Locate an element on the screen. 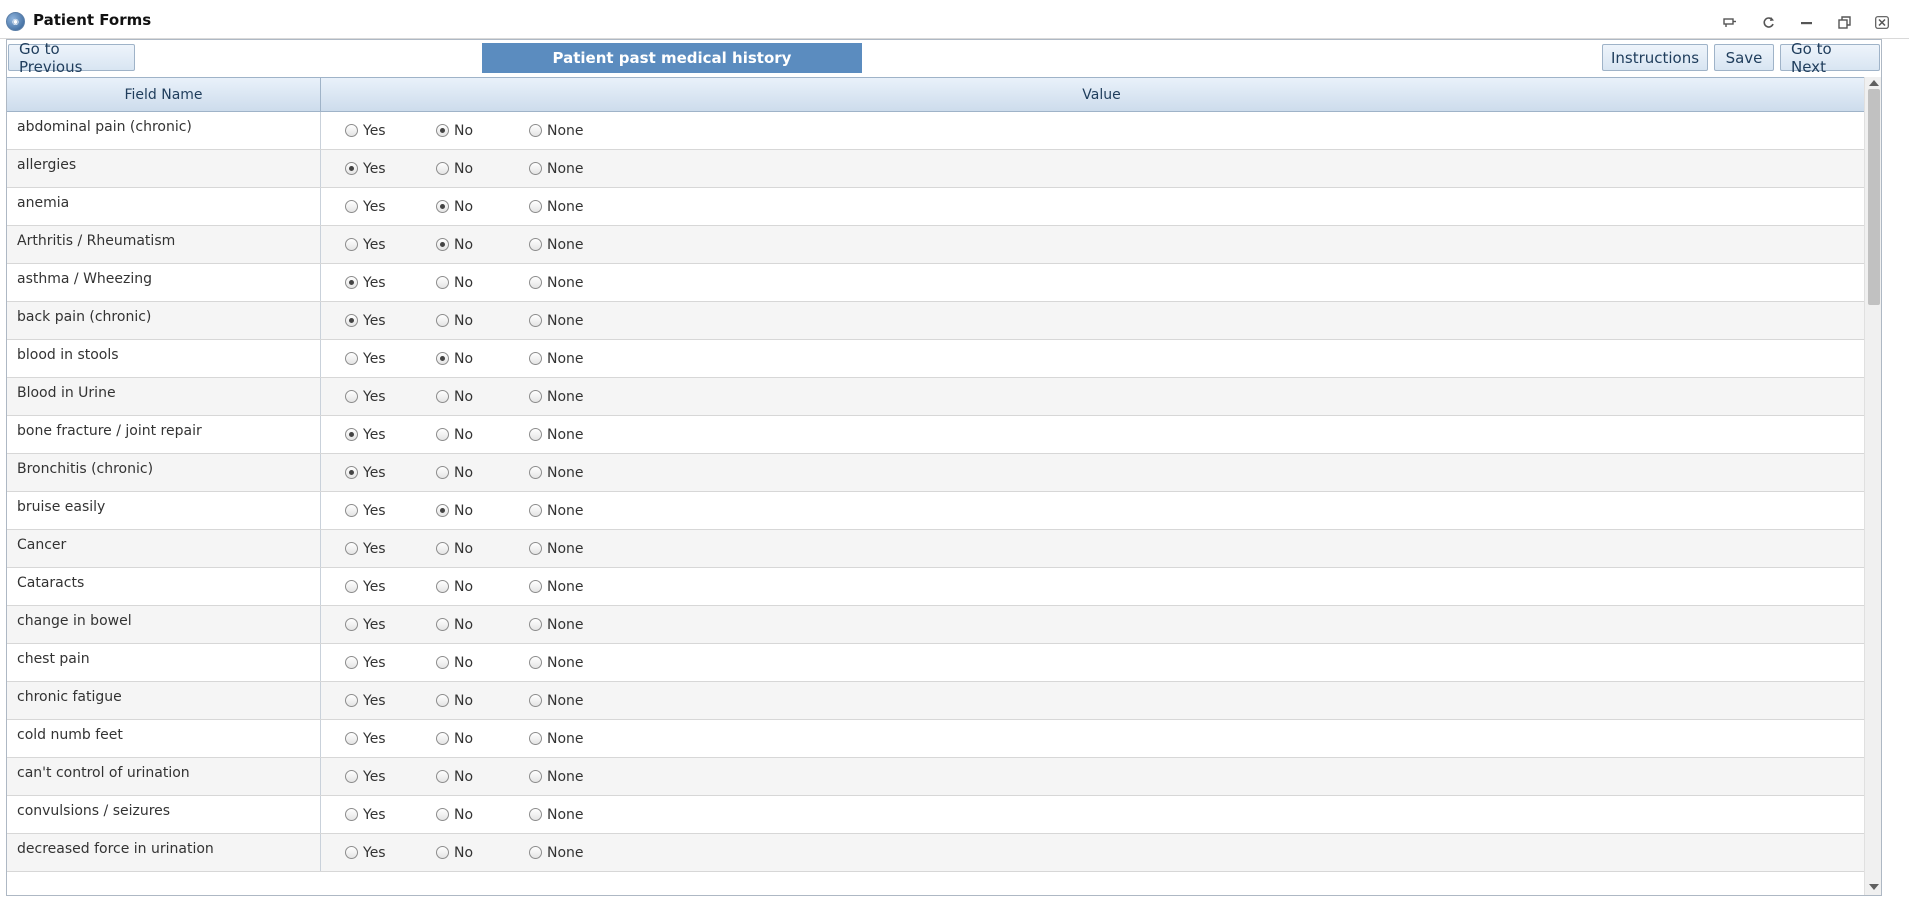 The width and height of the screenshot is (1909, 899). instructions-button: Instructions is located at coordinates (1655, 57).